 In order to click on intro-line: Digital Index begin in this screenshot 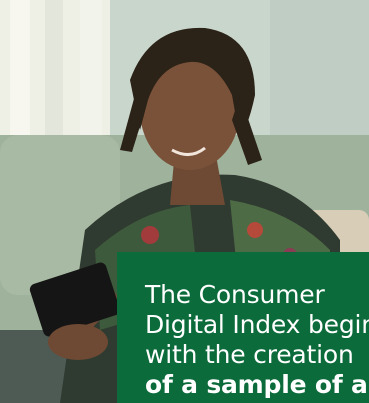, I will do `click(257, 324)`.